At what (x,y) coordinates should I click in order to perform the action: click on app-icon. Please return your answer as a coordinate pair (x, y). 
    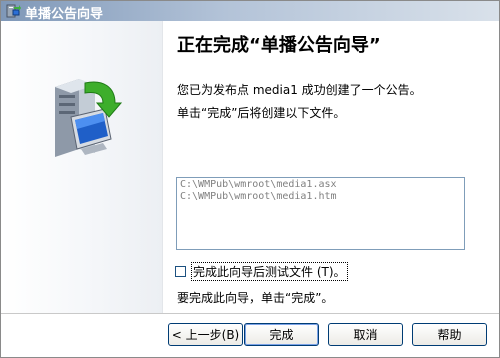
    Looking at the image, I should click on (13, 11).